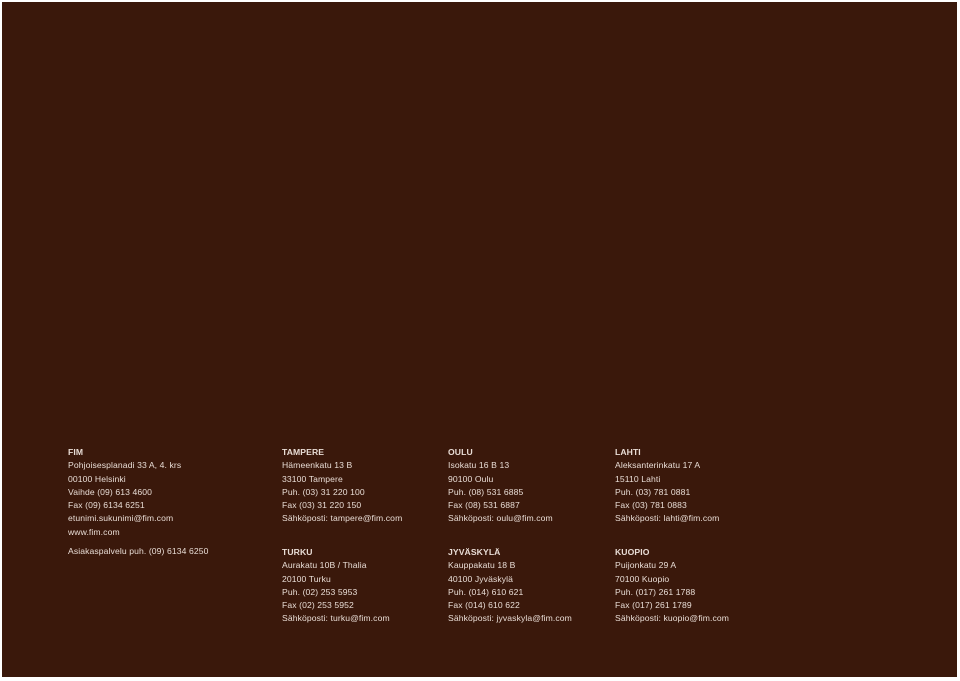  I want to click on fax-line: Fax (02) 253 5952, so click(318, 605).